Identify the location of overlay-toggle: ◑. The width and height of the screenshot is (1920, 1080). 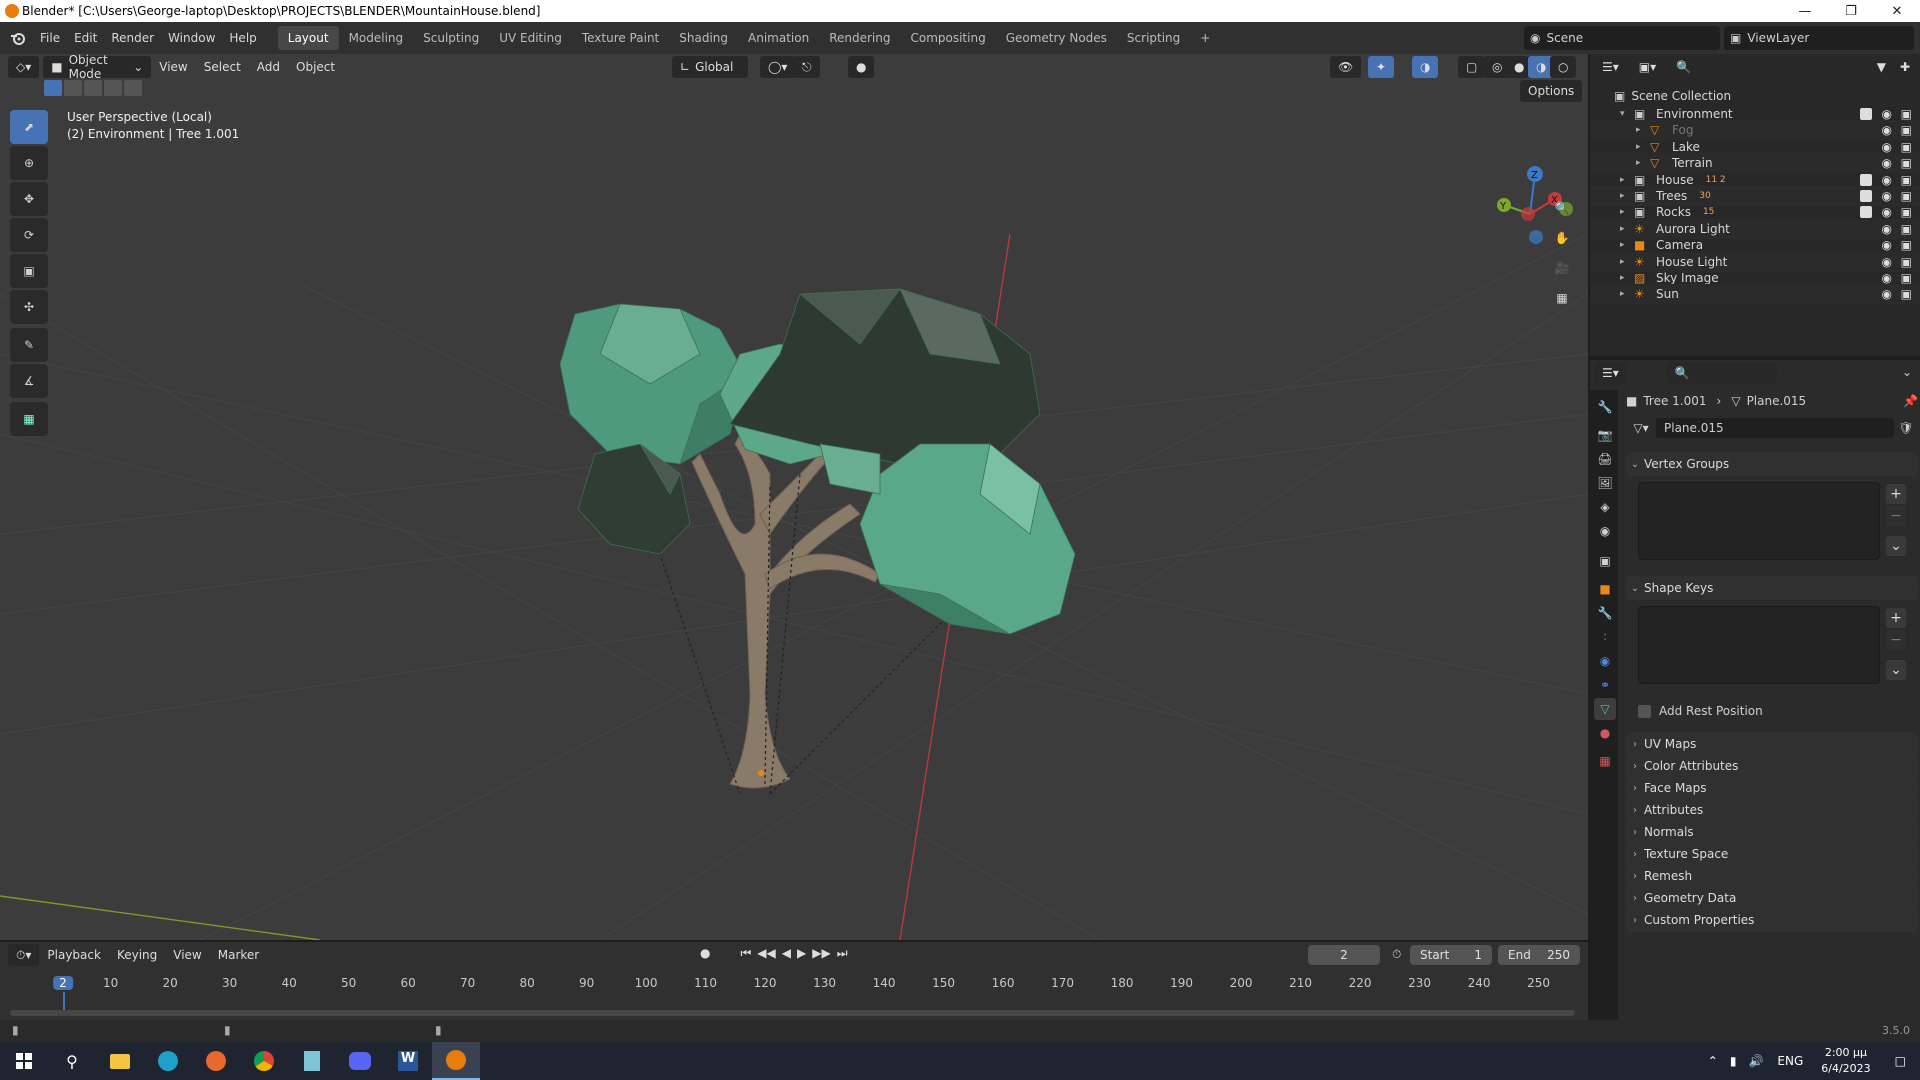
(1425, 67).